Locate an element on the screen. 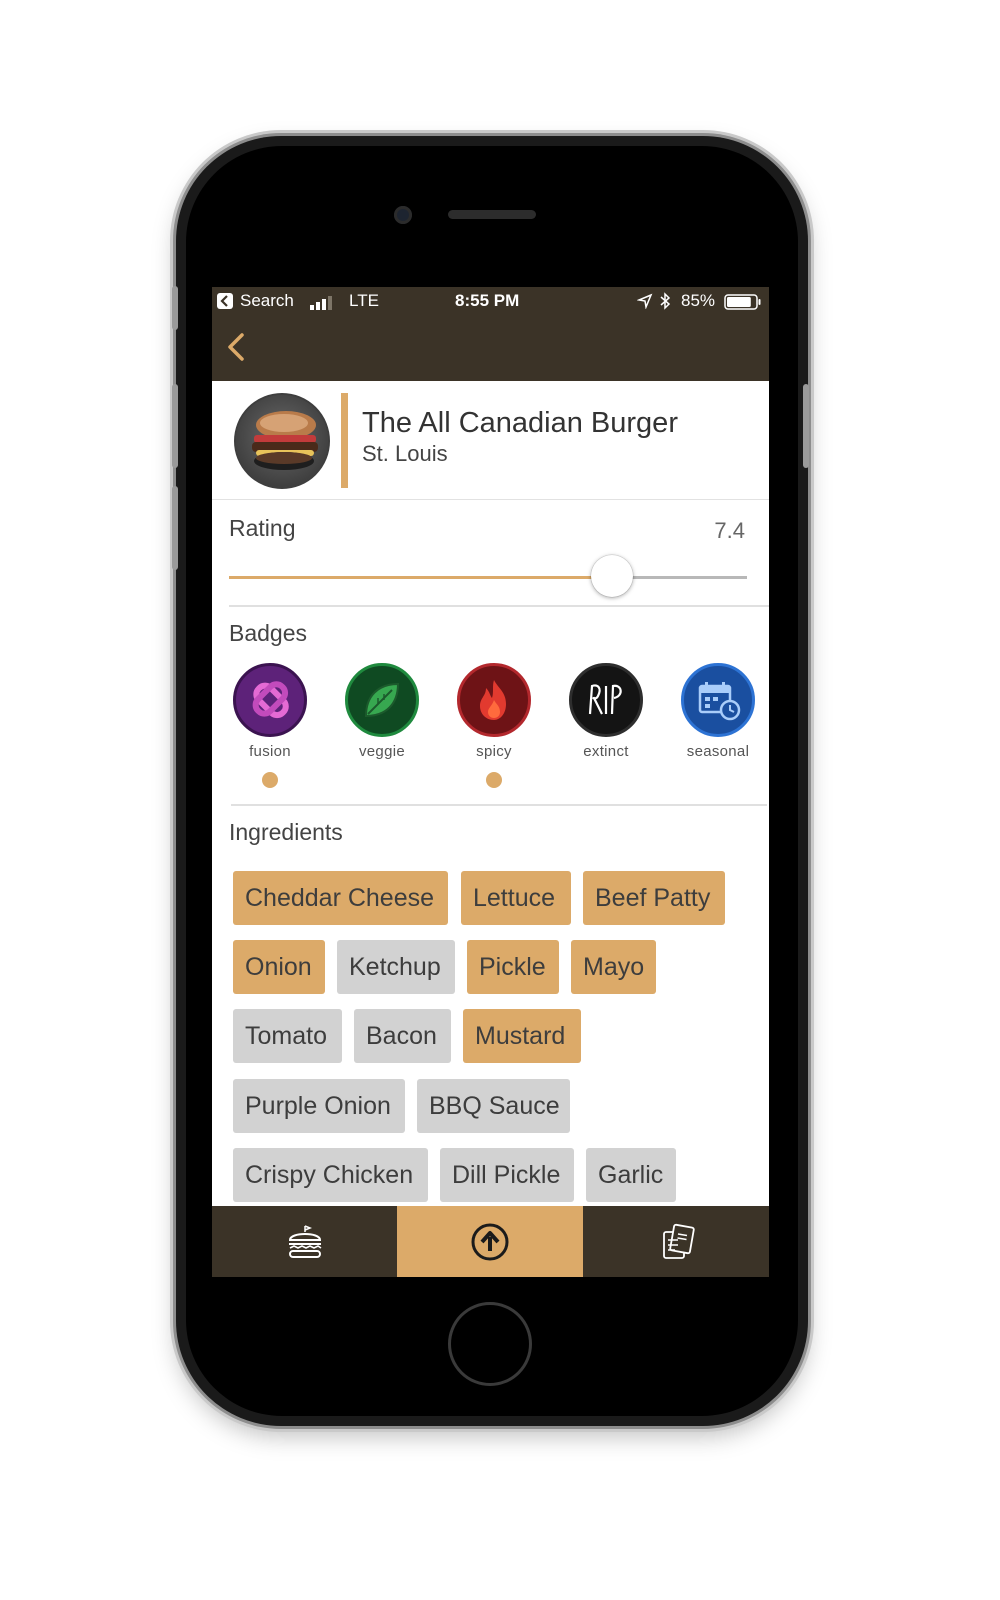  badge-spicy: spicy is located at coordinates (494, 725).